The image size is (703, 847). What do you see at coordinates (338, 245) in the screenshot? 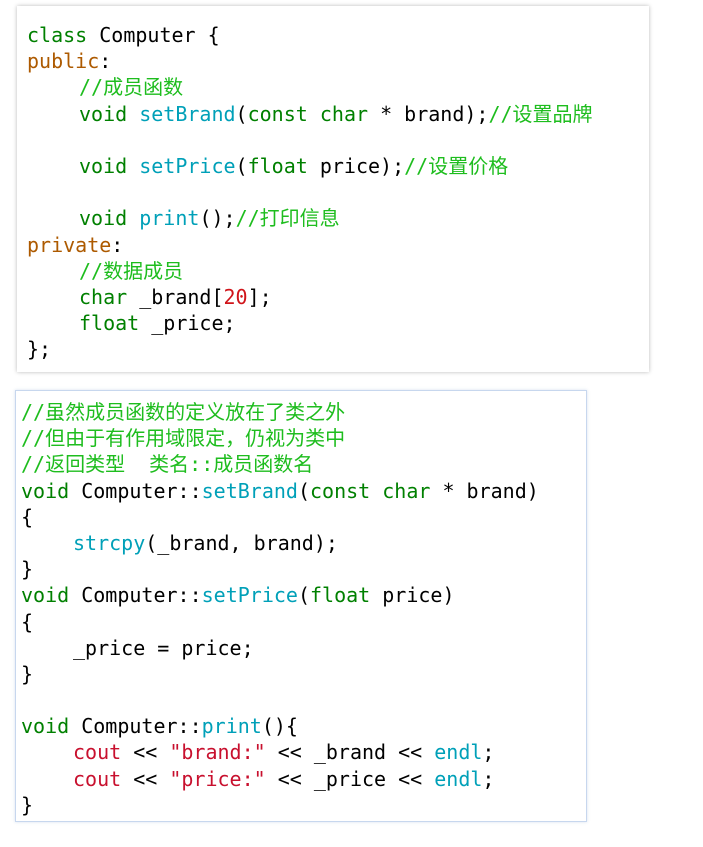
I see `code-line: private:` at bounding box center [338, 245].